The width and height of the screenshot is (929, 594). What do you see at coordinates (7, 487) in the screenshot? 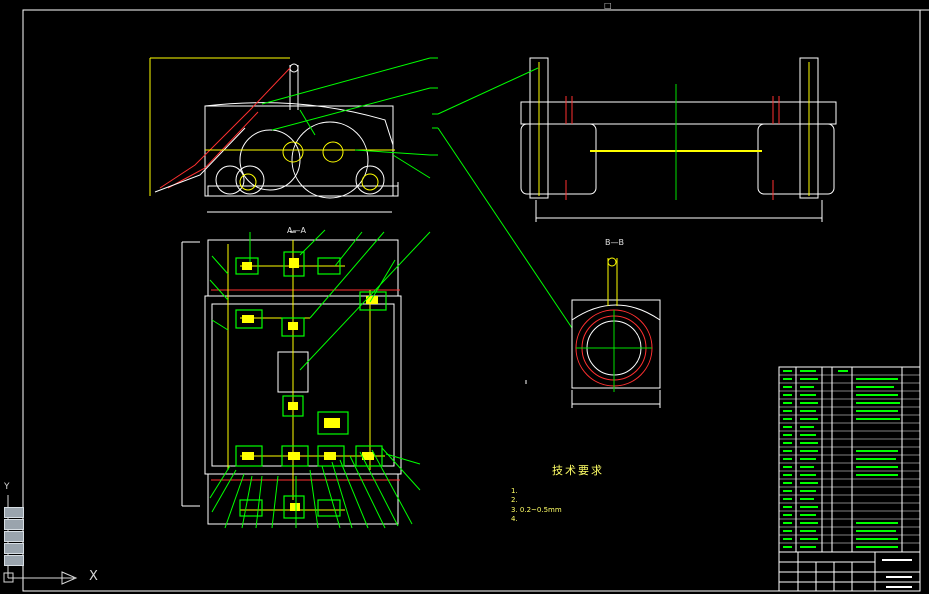
I see `ucs-y-label: Y` at bounding box center [7, 487].